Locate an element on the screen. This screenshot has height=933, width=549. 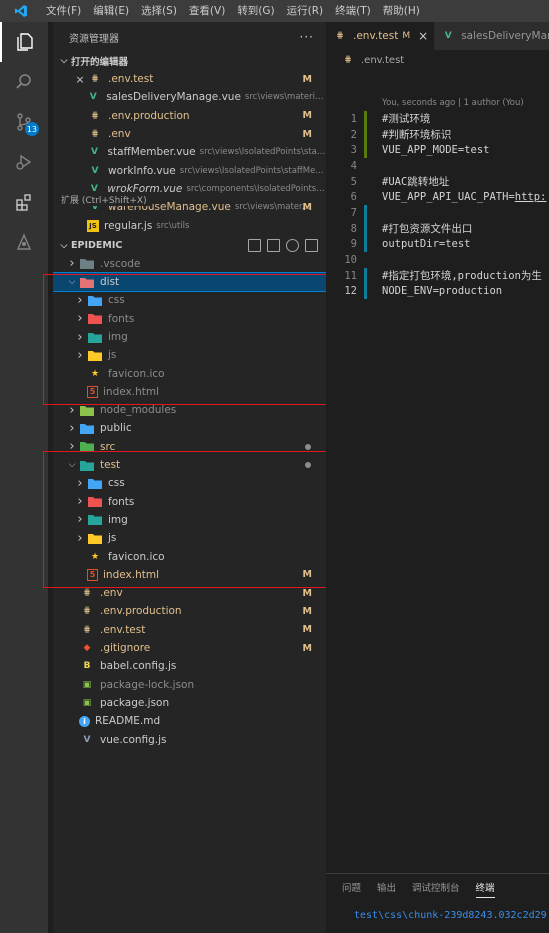
tree-file: ⋕ .env.test M is located at coordinates (189, 630).